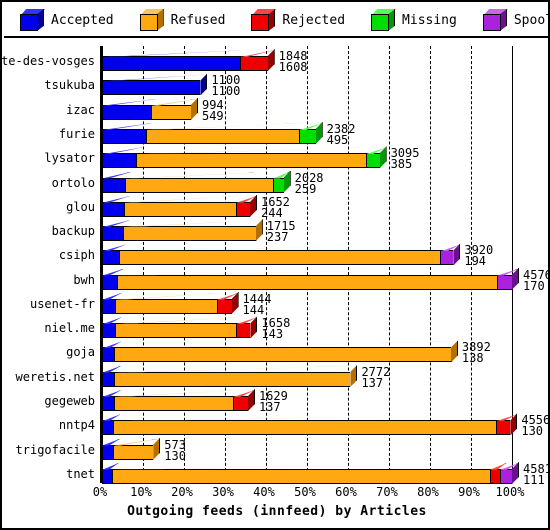 This screenshot has width=550, height=530. Describe the element at coordinates (55, 376) in the screenshot. I see `y-axis-label-weretis.net: weretis.net` at that location.